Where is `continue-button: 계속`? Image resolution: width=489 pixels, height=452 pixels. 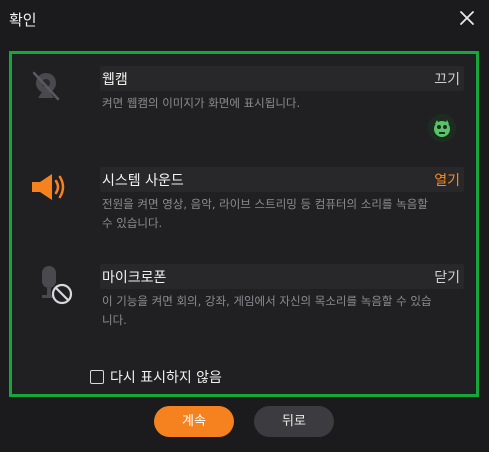 continue-button: 계속 is located at coordinates (194, 421).